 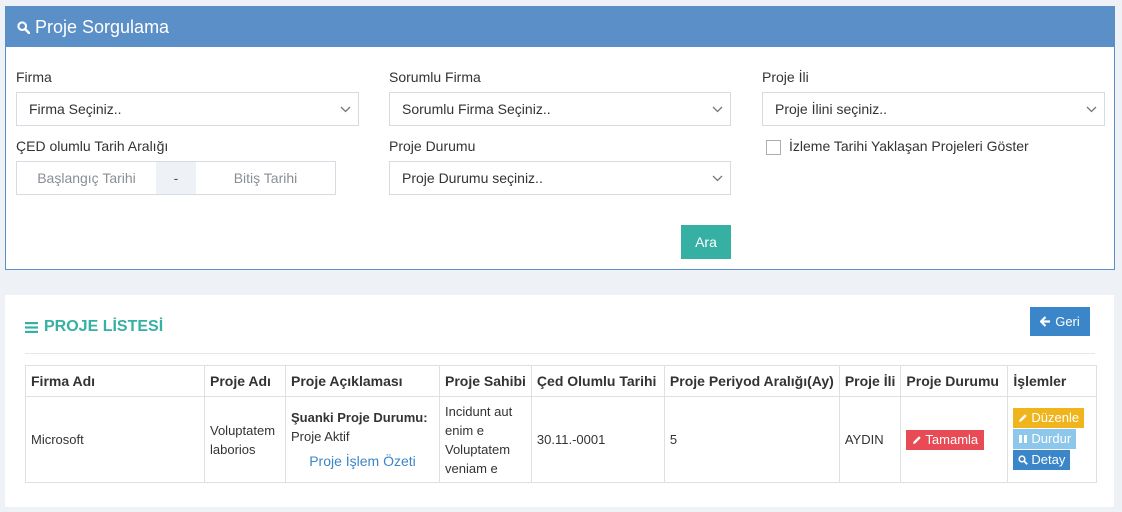 I want to click on cell-proje-durumu: Tamamla, so click(x=954, y=439).